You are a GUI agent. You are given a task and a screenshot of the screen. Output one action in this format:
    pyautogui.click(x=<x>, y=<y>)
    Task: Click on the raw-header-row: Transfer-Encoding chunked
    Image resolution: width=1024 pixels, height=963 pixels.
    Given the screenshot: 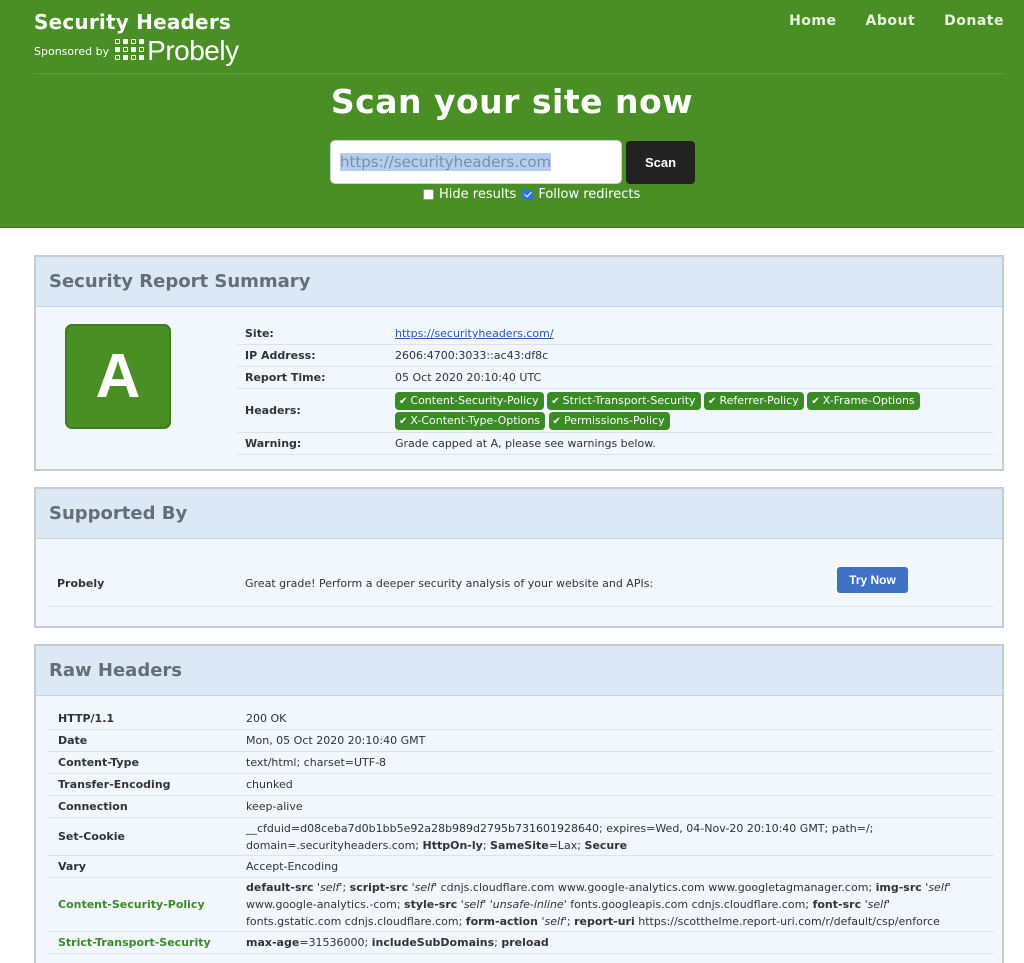 What is the action you would take?
    pyautogui.click(x=521, y=785)
    